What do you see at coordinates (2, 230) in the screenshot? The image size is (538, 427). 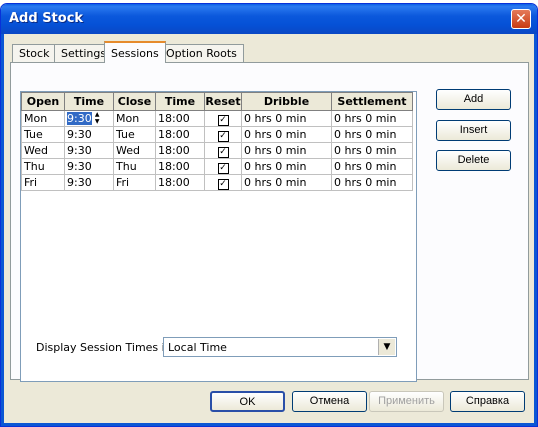 I see `window-frame-left` at bounding box center [2, 230].